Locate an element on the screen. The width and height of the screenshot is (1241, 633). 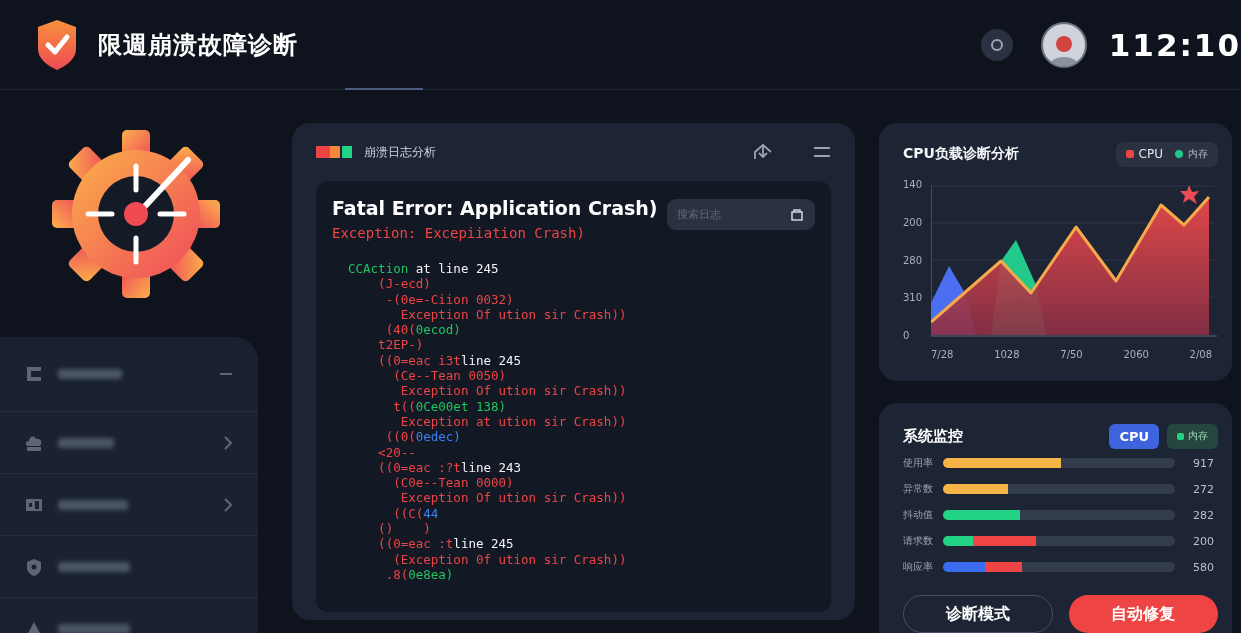
action-button: 自动修复 is located at coordinates (1143, 614).